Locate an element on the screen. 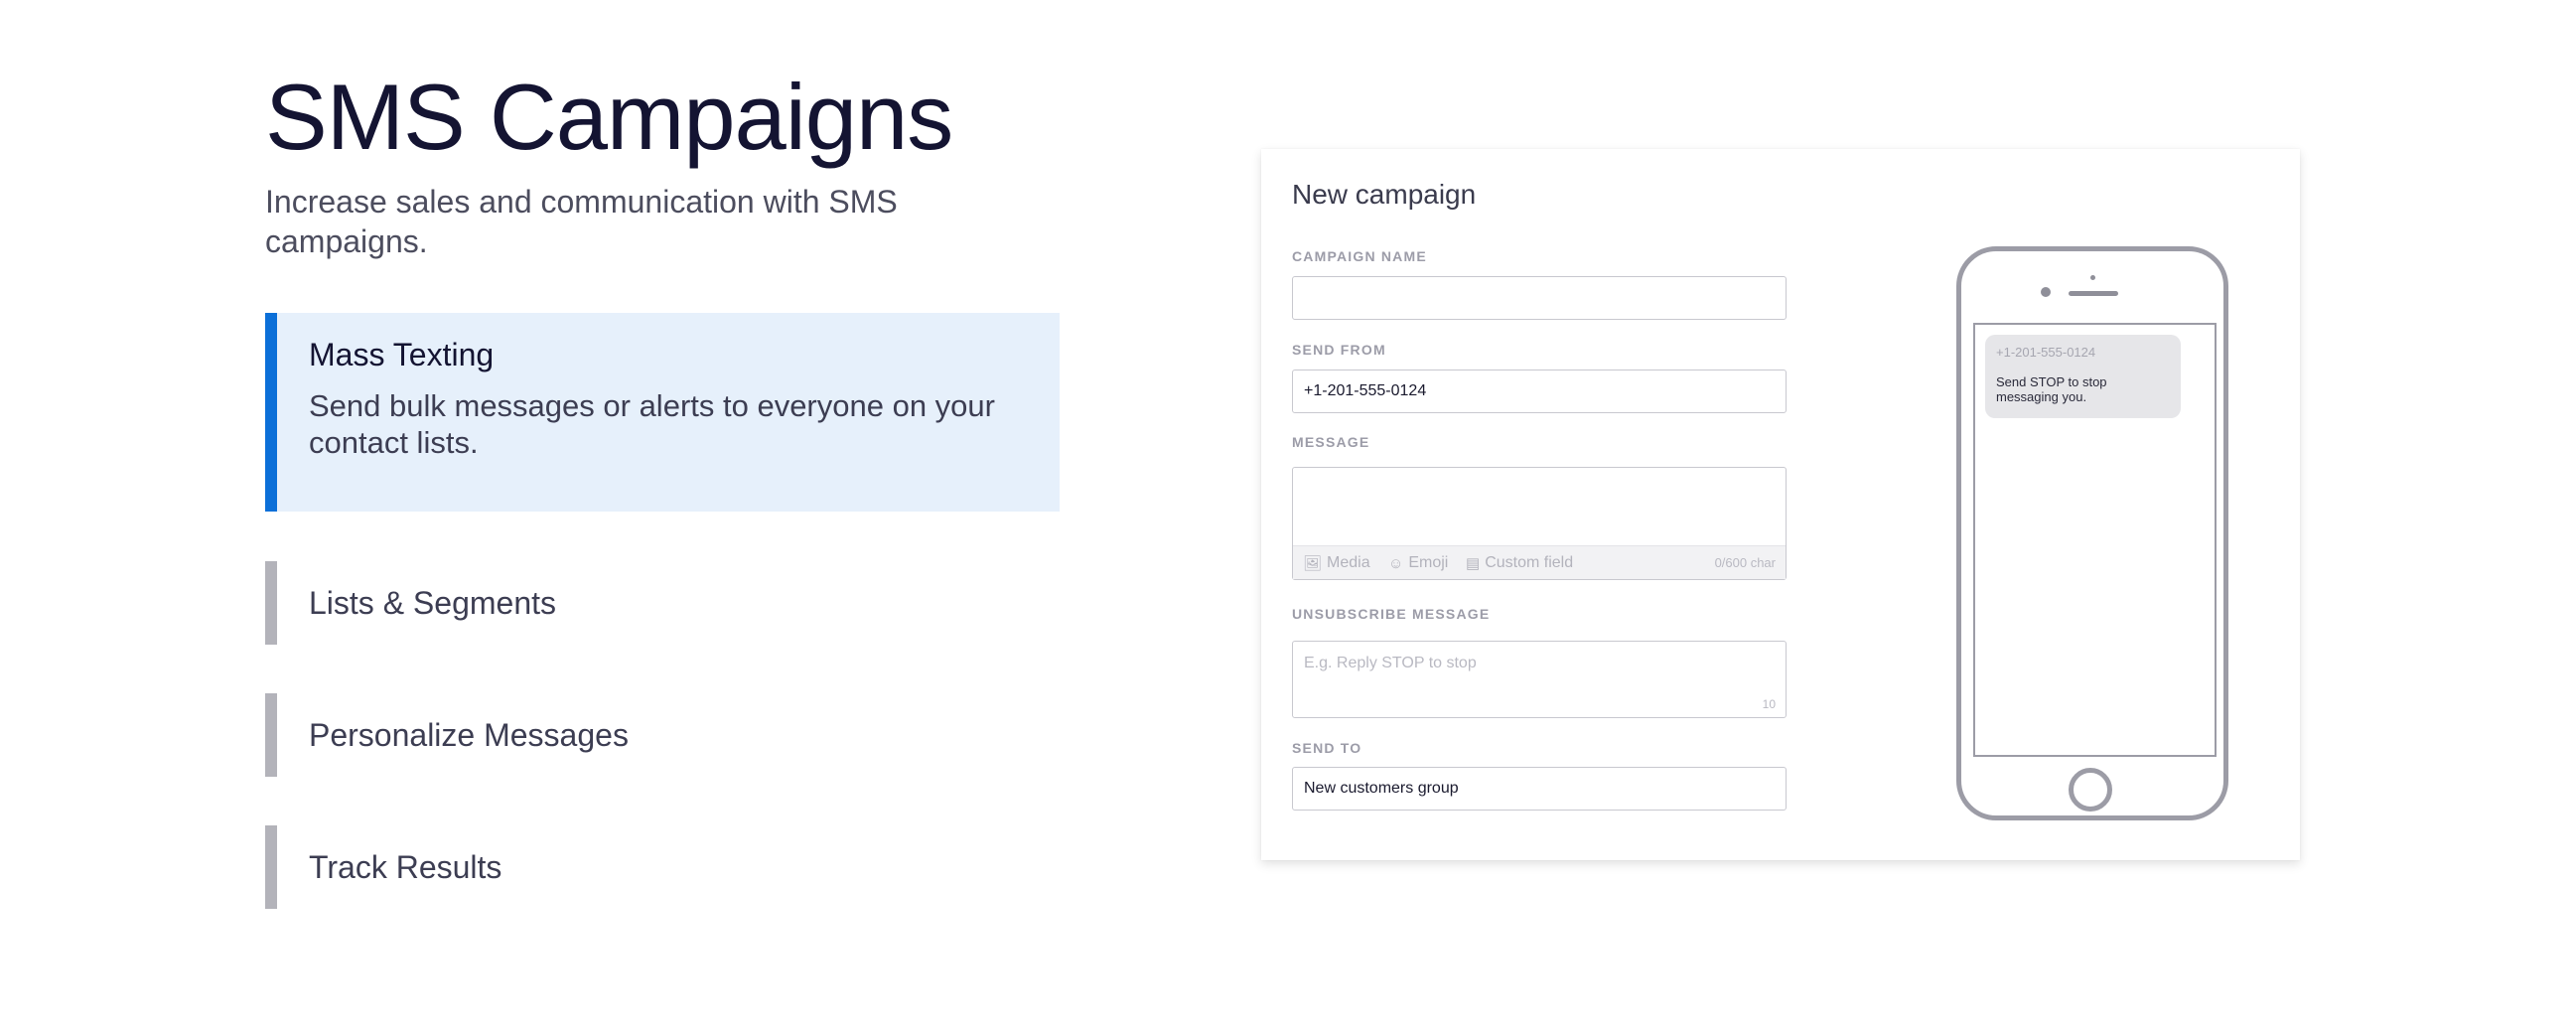 The width and height of the screenshot is (2576, 1035). page-title: SMS Campaigns is located at coordinates (609, 117).